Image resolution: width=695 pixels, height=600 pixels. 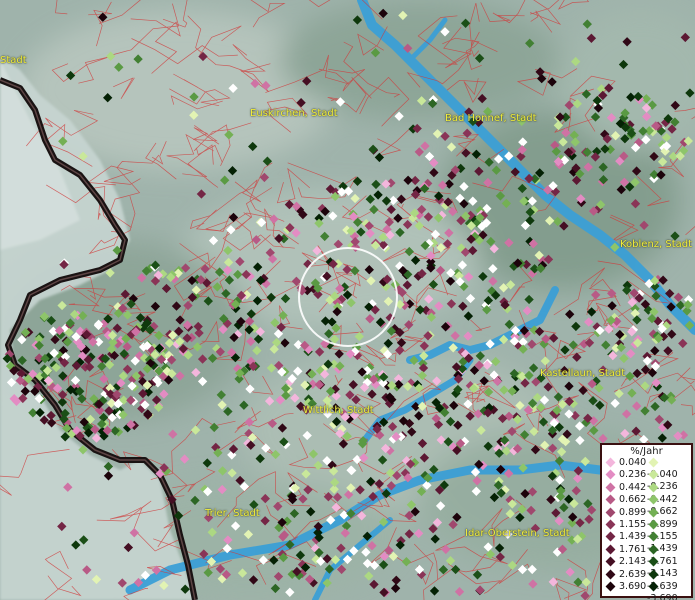 What do you see at coordinates (656, 244) in the screenshot?
I see `city-label-koblenz: Koblenz, Stadt` at bounding box center [656, 244].